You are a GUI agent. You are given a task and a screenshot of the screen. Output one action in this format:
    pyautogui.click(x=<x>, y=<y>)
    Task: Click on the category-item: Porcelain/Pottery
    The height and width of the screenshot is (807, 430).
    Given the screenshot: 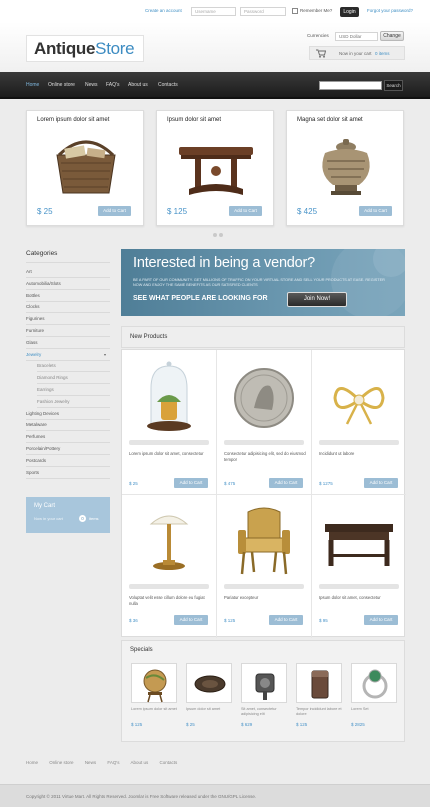 What is the action you would take?
    pyautogui.click(x=68, y=448)
    